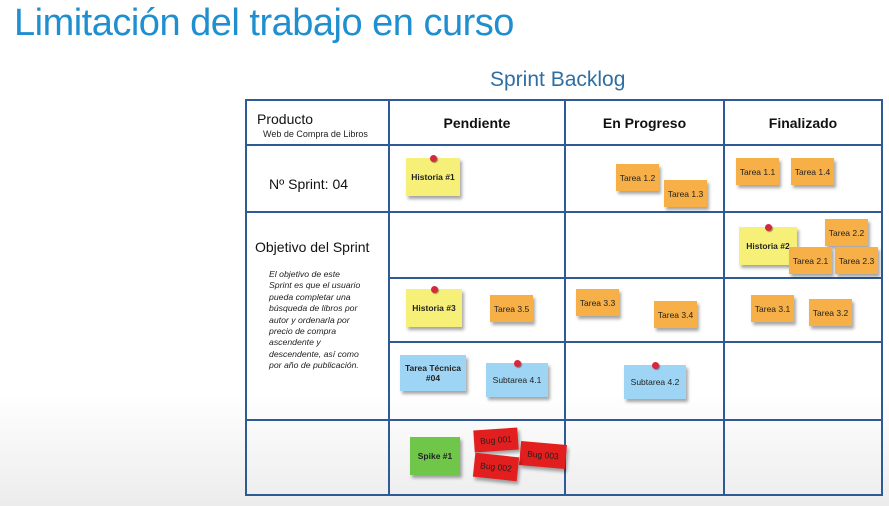 The height and width of the screenshot is (506, 889). Describe the element at coordinates (768, 246) in the screenshot. I see `note-label: Historia #2` at that location.